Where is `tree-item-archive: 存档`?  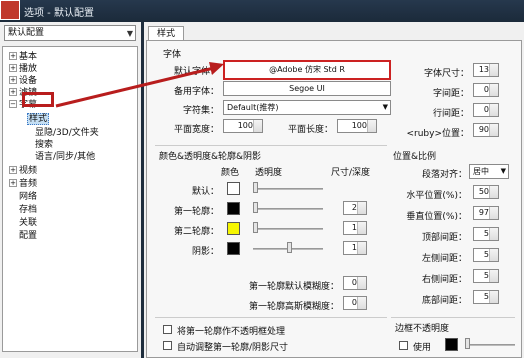
tree-item-archive: 存档 is located at coordinates (28, 210).